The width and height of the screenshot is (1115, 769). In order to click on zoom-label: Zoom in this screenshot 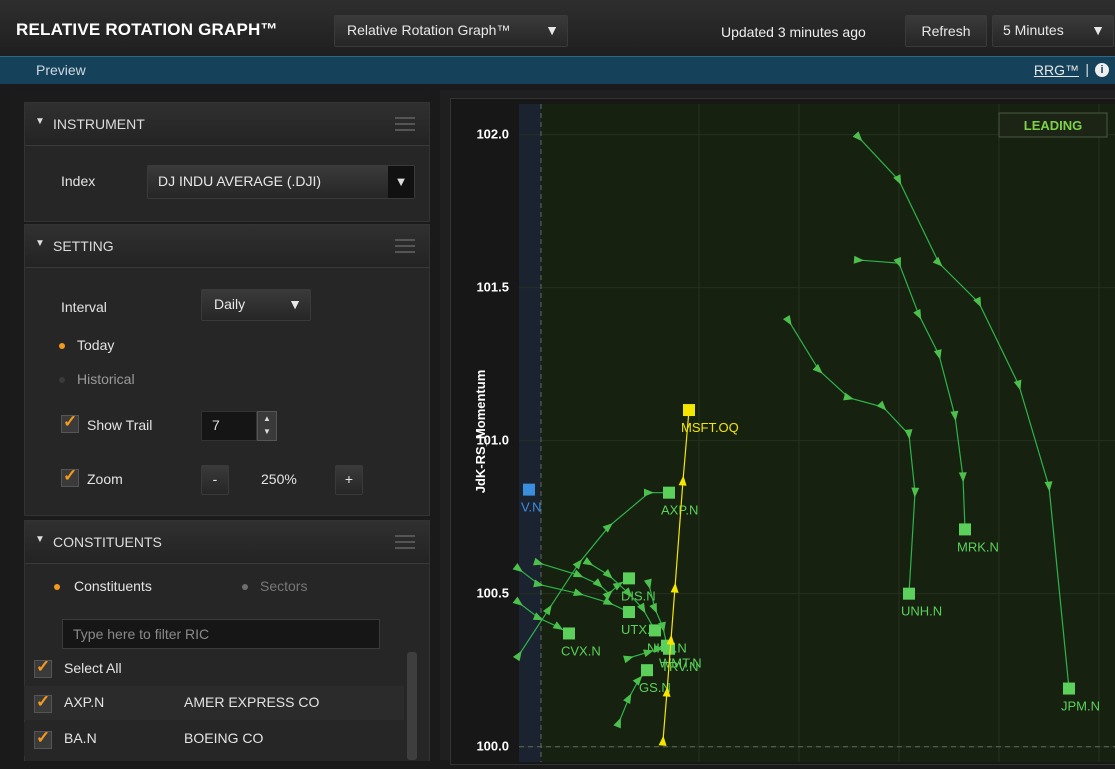, I will do `click(105, 479)`.